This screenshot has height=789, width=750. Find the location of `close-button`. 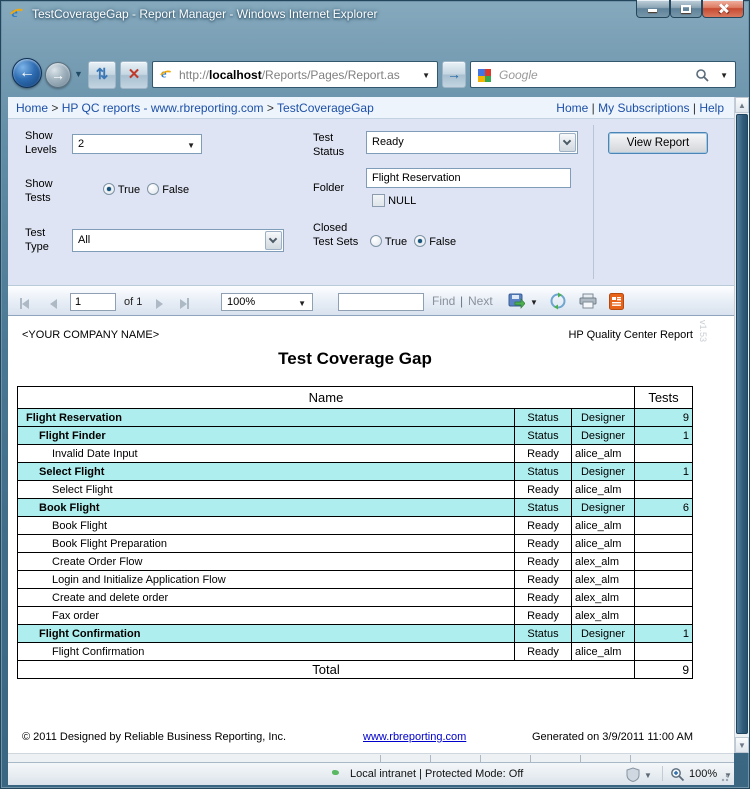

close-button is located at coordinates (723, 9).